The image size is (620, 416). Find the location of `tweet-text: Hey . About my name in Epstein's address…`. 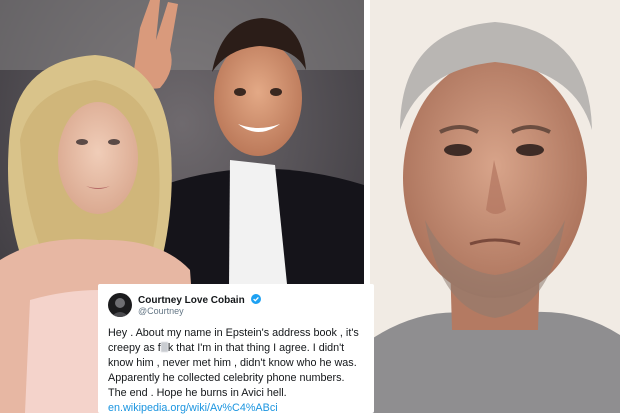

tweet-text: Hey . About my name in Epstein's address… is located at coordinates (236, 371).